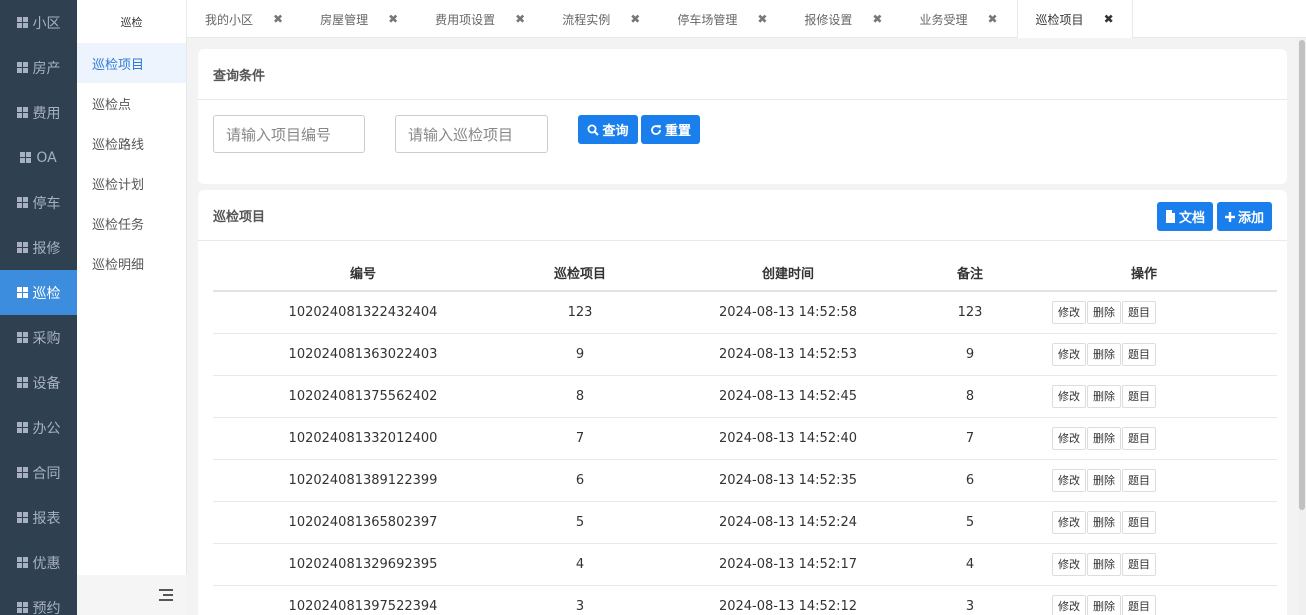 The height and width of the screenshot is (615, 1306). I want to click on reset-button-label: 重置, so click(677, 131).